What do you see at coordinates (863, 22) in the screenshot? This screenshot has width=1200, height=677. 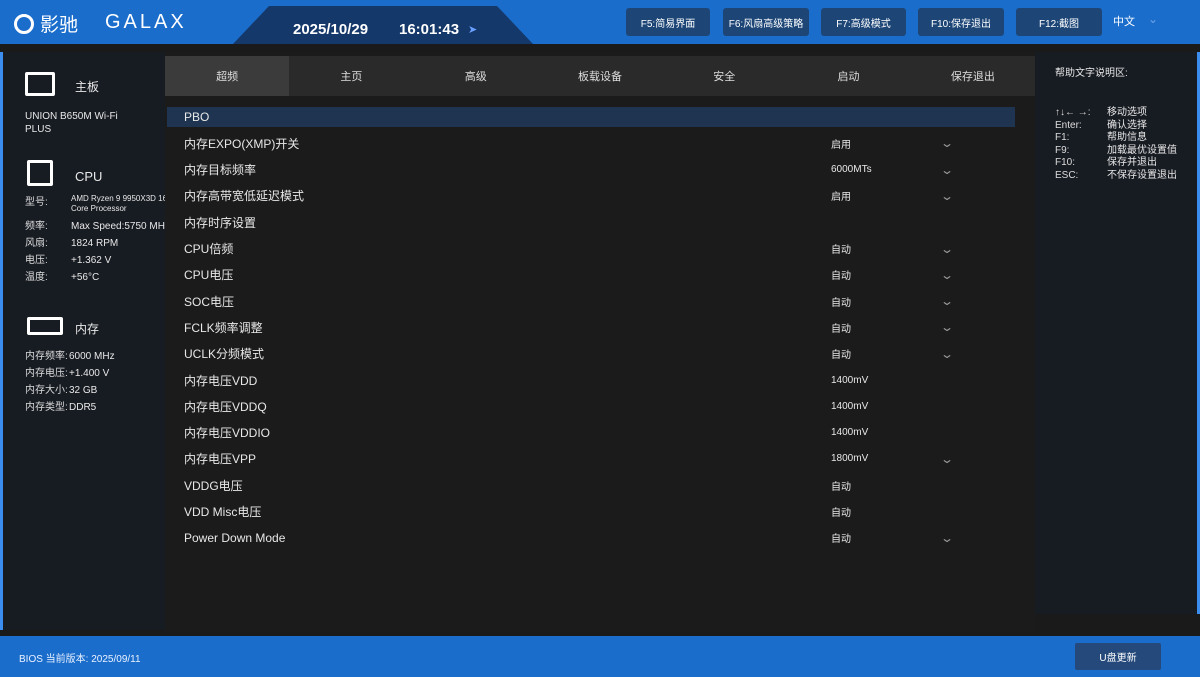 I see `f7-advanced-button: F7:高级模式` at bounding box center [863, 22].